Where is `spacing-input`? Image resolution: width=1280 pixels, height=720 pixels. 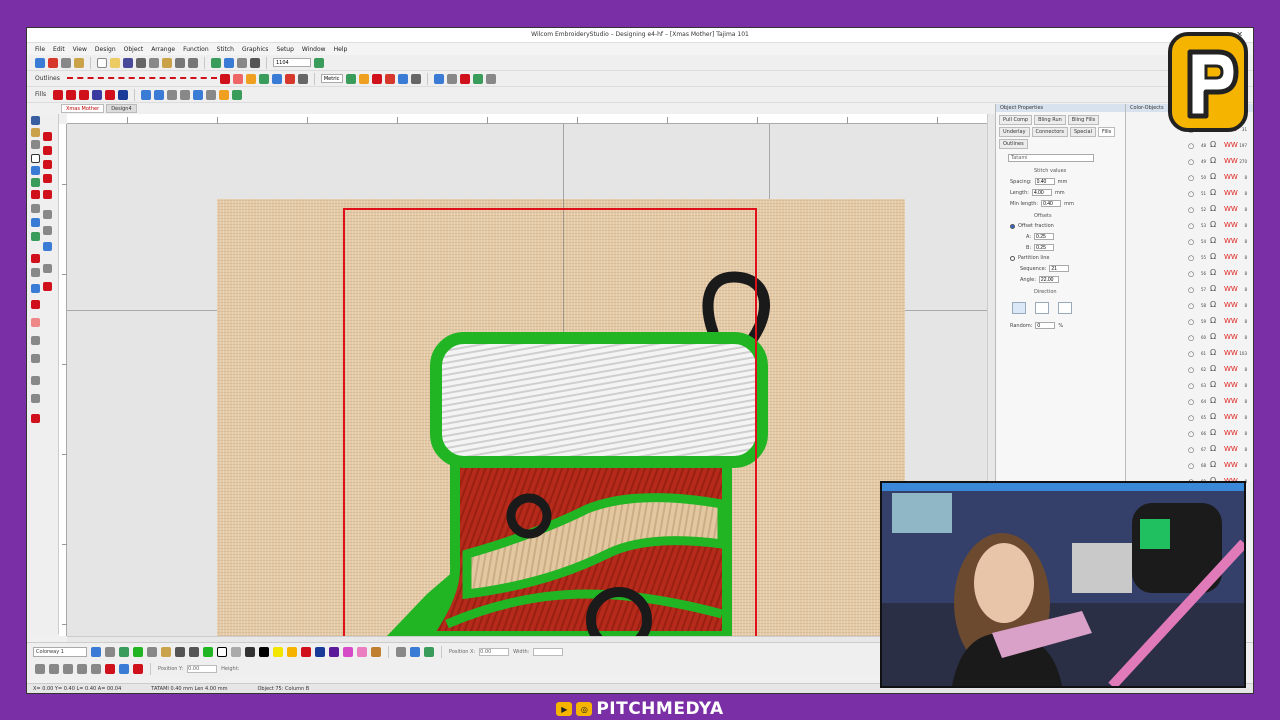
spacing-input is located at coordinates (1044, 181).